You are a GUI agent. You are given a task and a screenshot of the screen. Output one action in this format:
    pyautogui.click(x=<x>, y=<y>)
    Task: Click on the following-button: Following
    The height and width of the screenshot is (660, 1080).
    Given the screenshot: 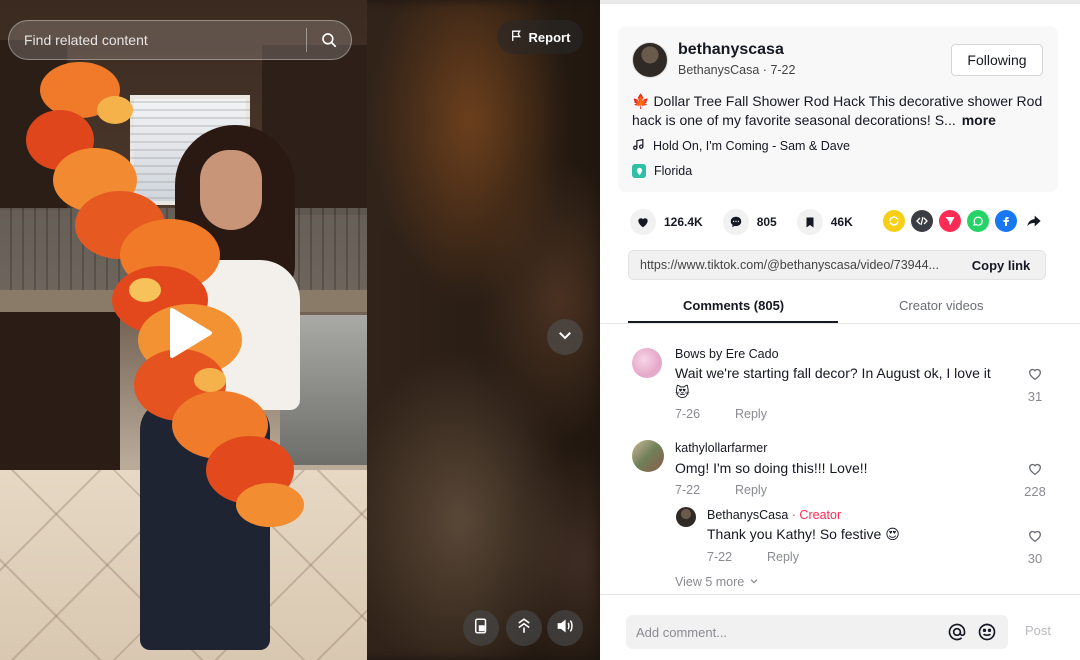 What is the action you would take?
    pyautogui.click(x=997, y=60)
    